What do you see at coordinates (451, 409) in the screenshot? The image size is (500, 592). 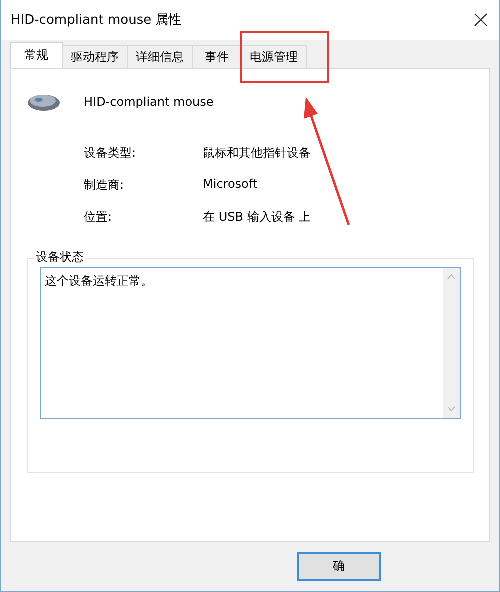 I see `scroll-down-icon` at bounding box center [451, 409].